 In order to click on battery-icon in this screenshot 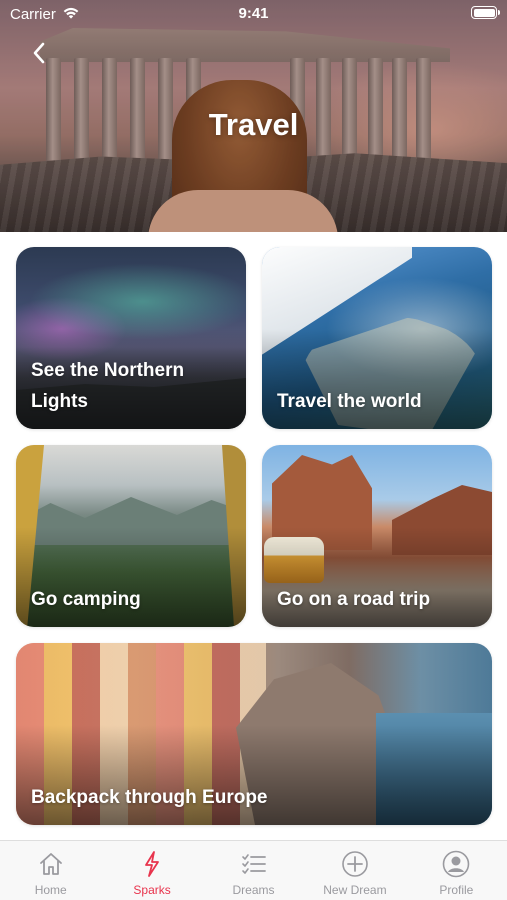, I will do `click(485, 12)`.